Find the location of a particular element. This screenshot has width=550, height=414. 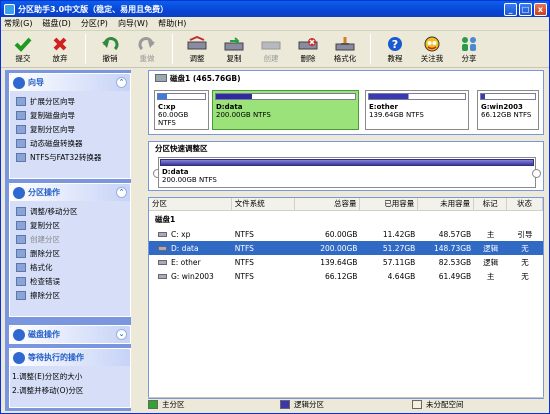

create-button: 创建 is located at coordinates (271, 49).